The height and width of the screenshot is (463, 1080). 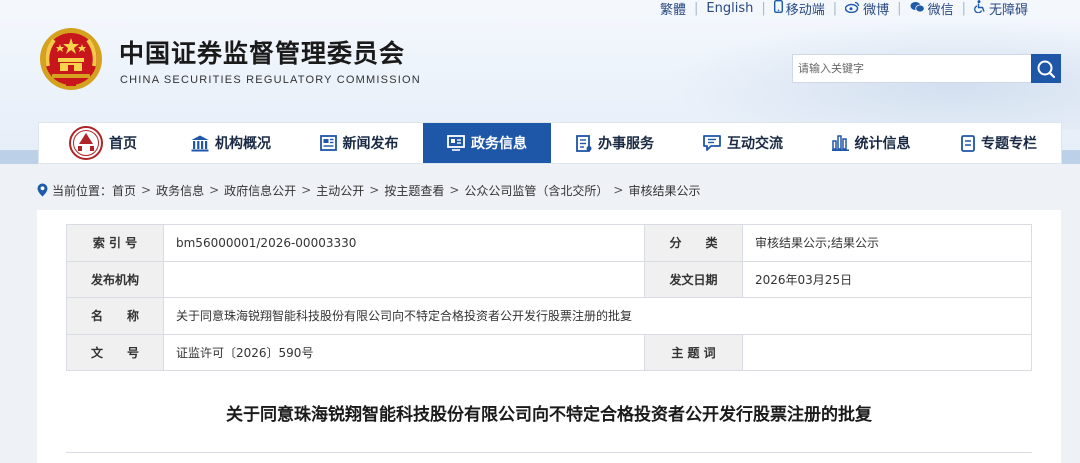 I want to click on weibo-link-label: 微博, so click(x=876, y=10).